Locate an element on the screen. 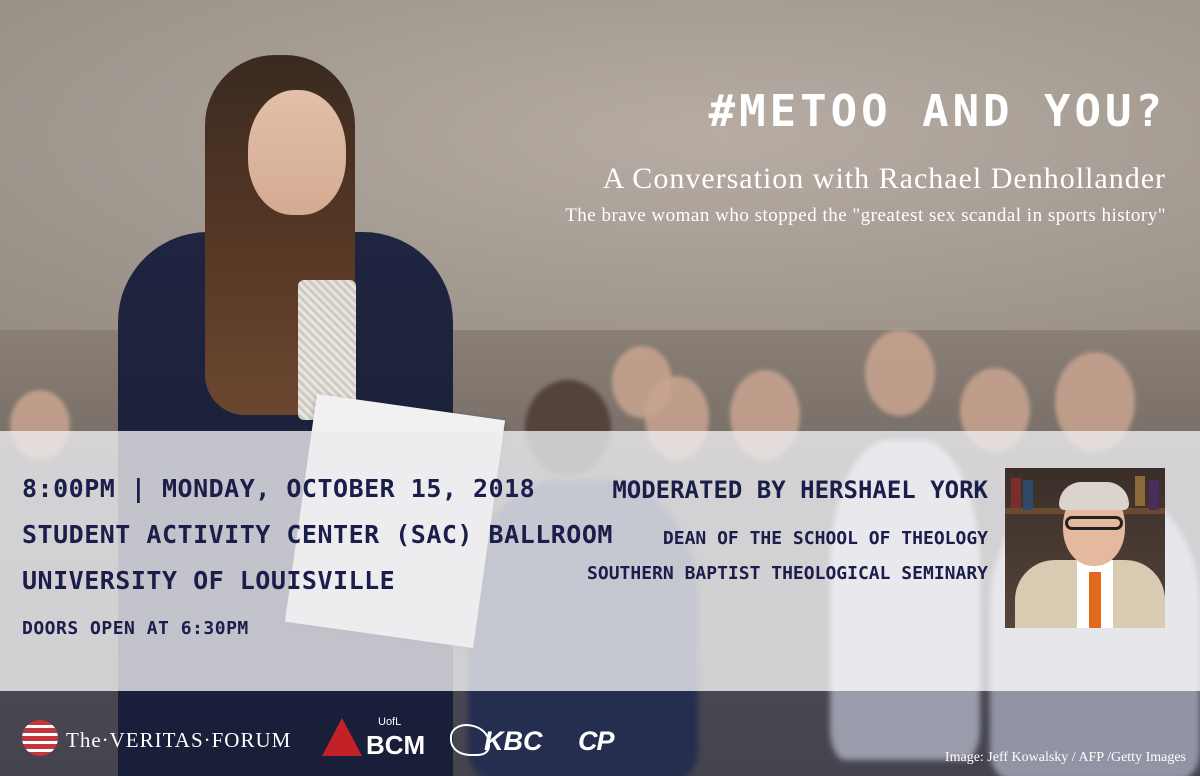 The height and width of the screenshot is (776, 1200). moderator-glasses is located at coordinates (1094, 523).